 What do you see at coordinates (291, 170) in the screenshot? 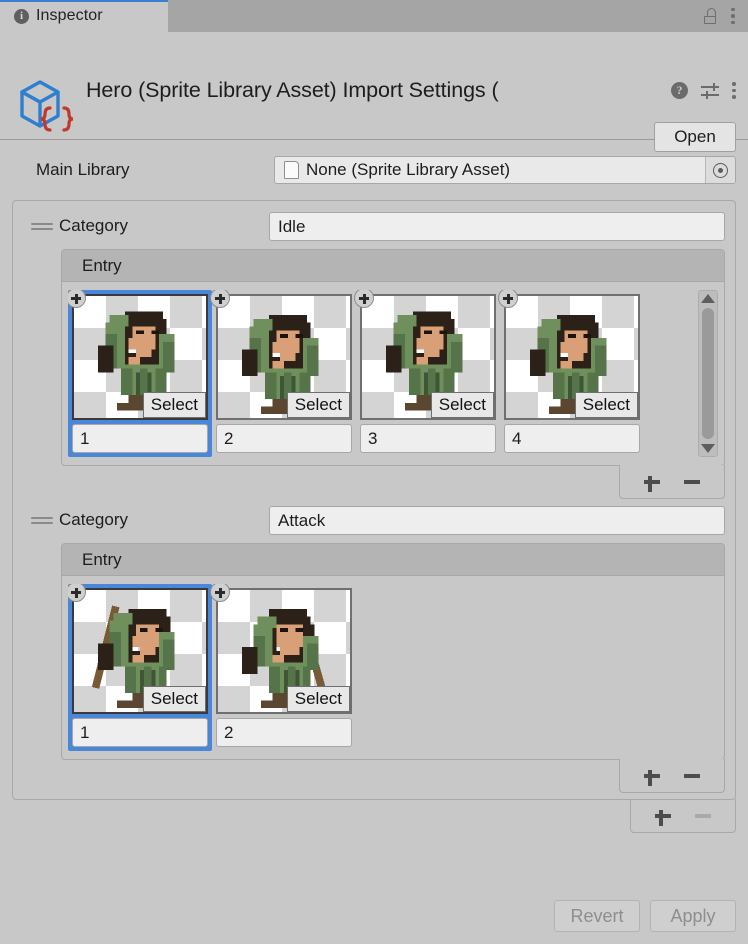
I see `document-icon` at bounding box center [291, 170].